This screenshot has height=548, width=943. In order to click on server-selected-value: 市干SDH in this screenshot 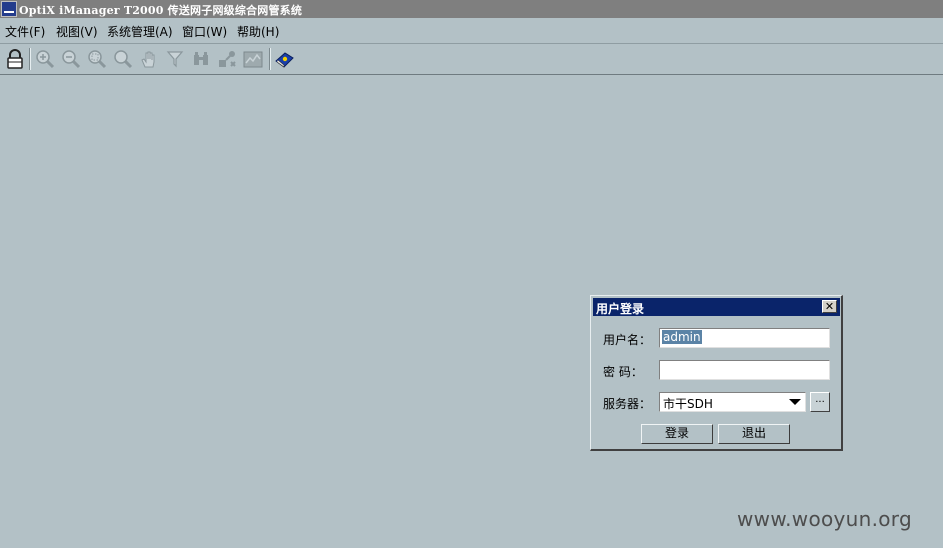, I will do `click(688, 404)`.